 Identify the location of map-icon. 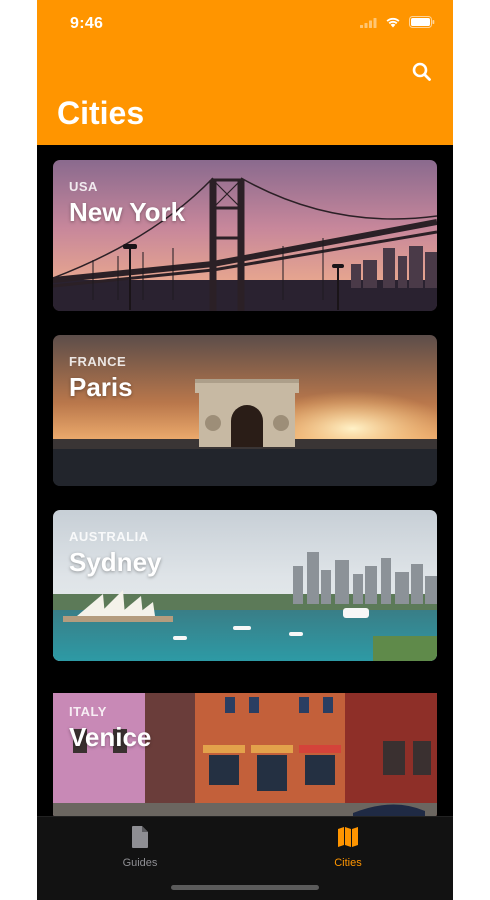
(348, 837).